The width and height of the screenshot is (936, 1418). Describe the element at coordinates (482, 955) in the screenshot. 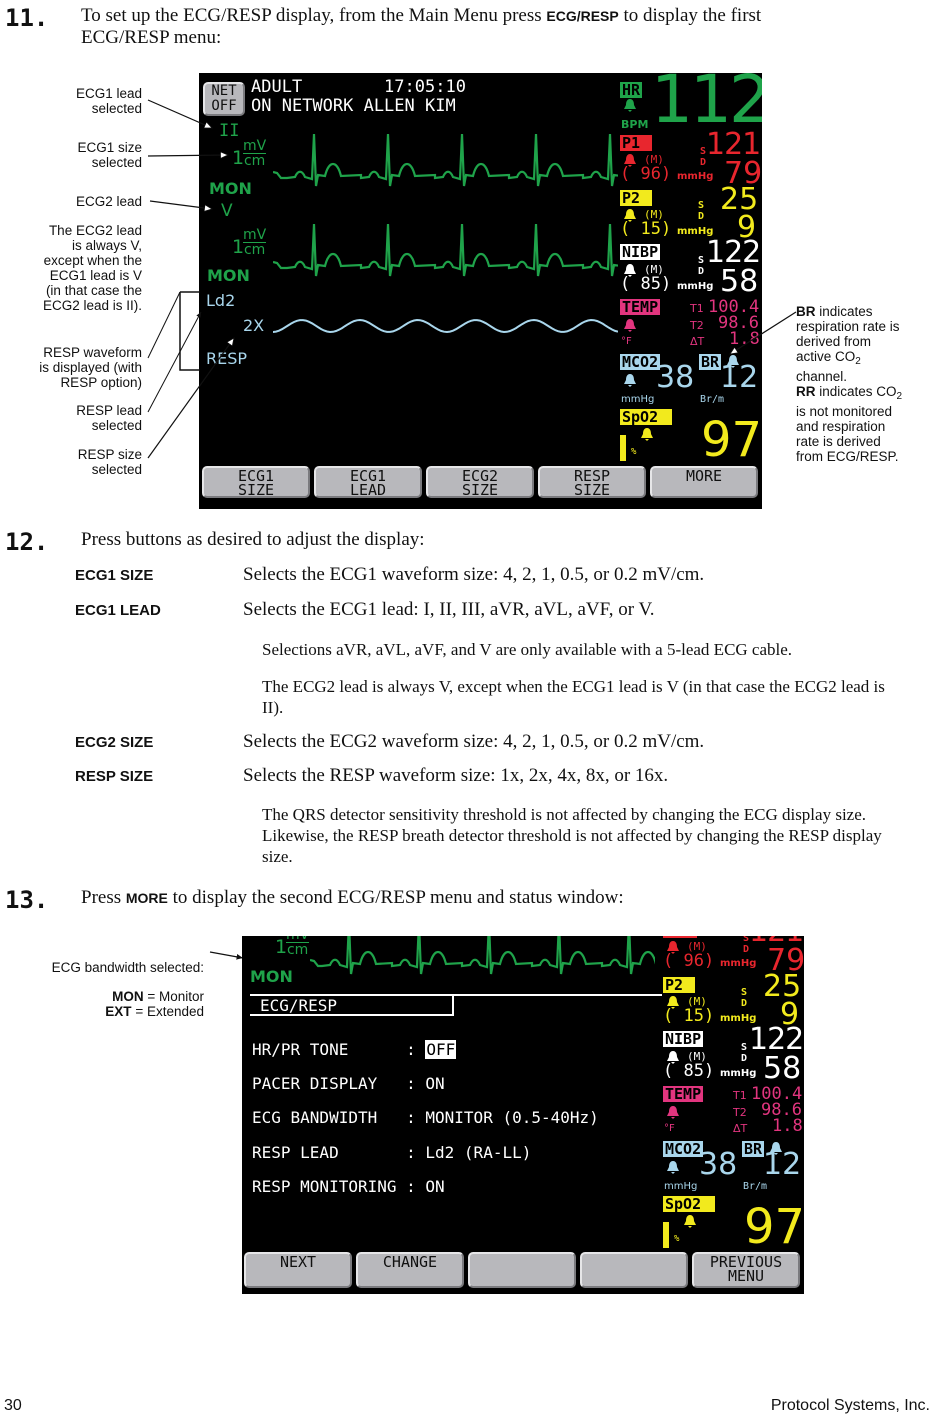

I see `ecg-waveform` at that location.